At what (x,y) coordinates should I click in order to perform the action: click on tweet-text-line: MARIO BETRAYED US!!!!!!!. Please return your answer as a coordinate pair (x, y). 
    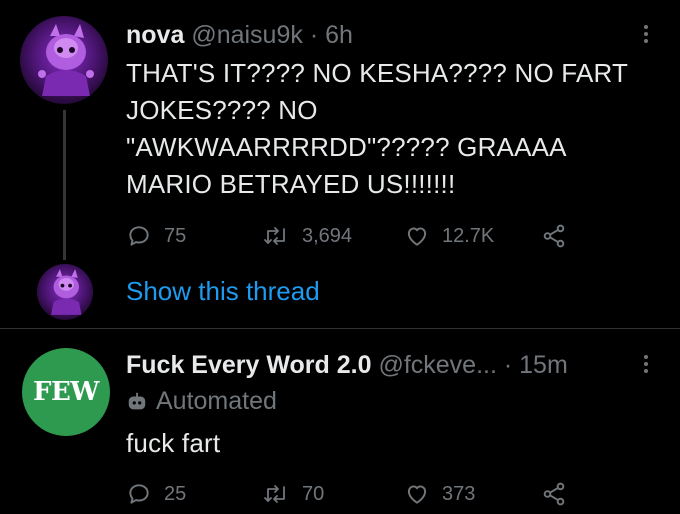
    Looking at the image, I should click on (291, 184).